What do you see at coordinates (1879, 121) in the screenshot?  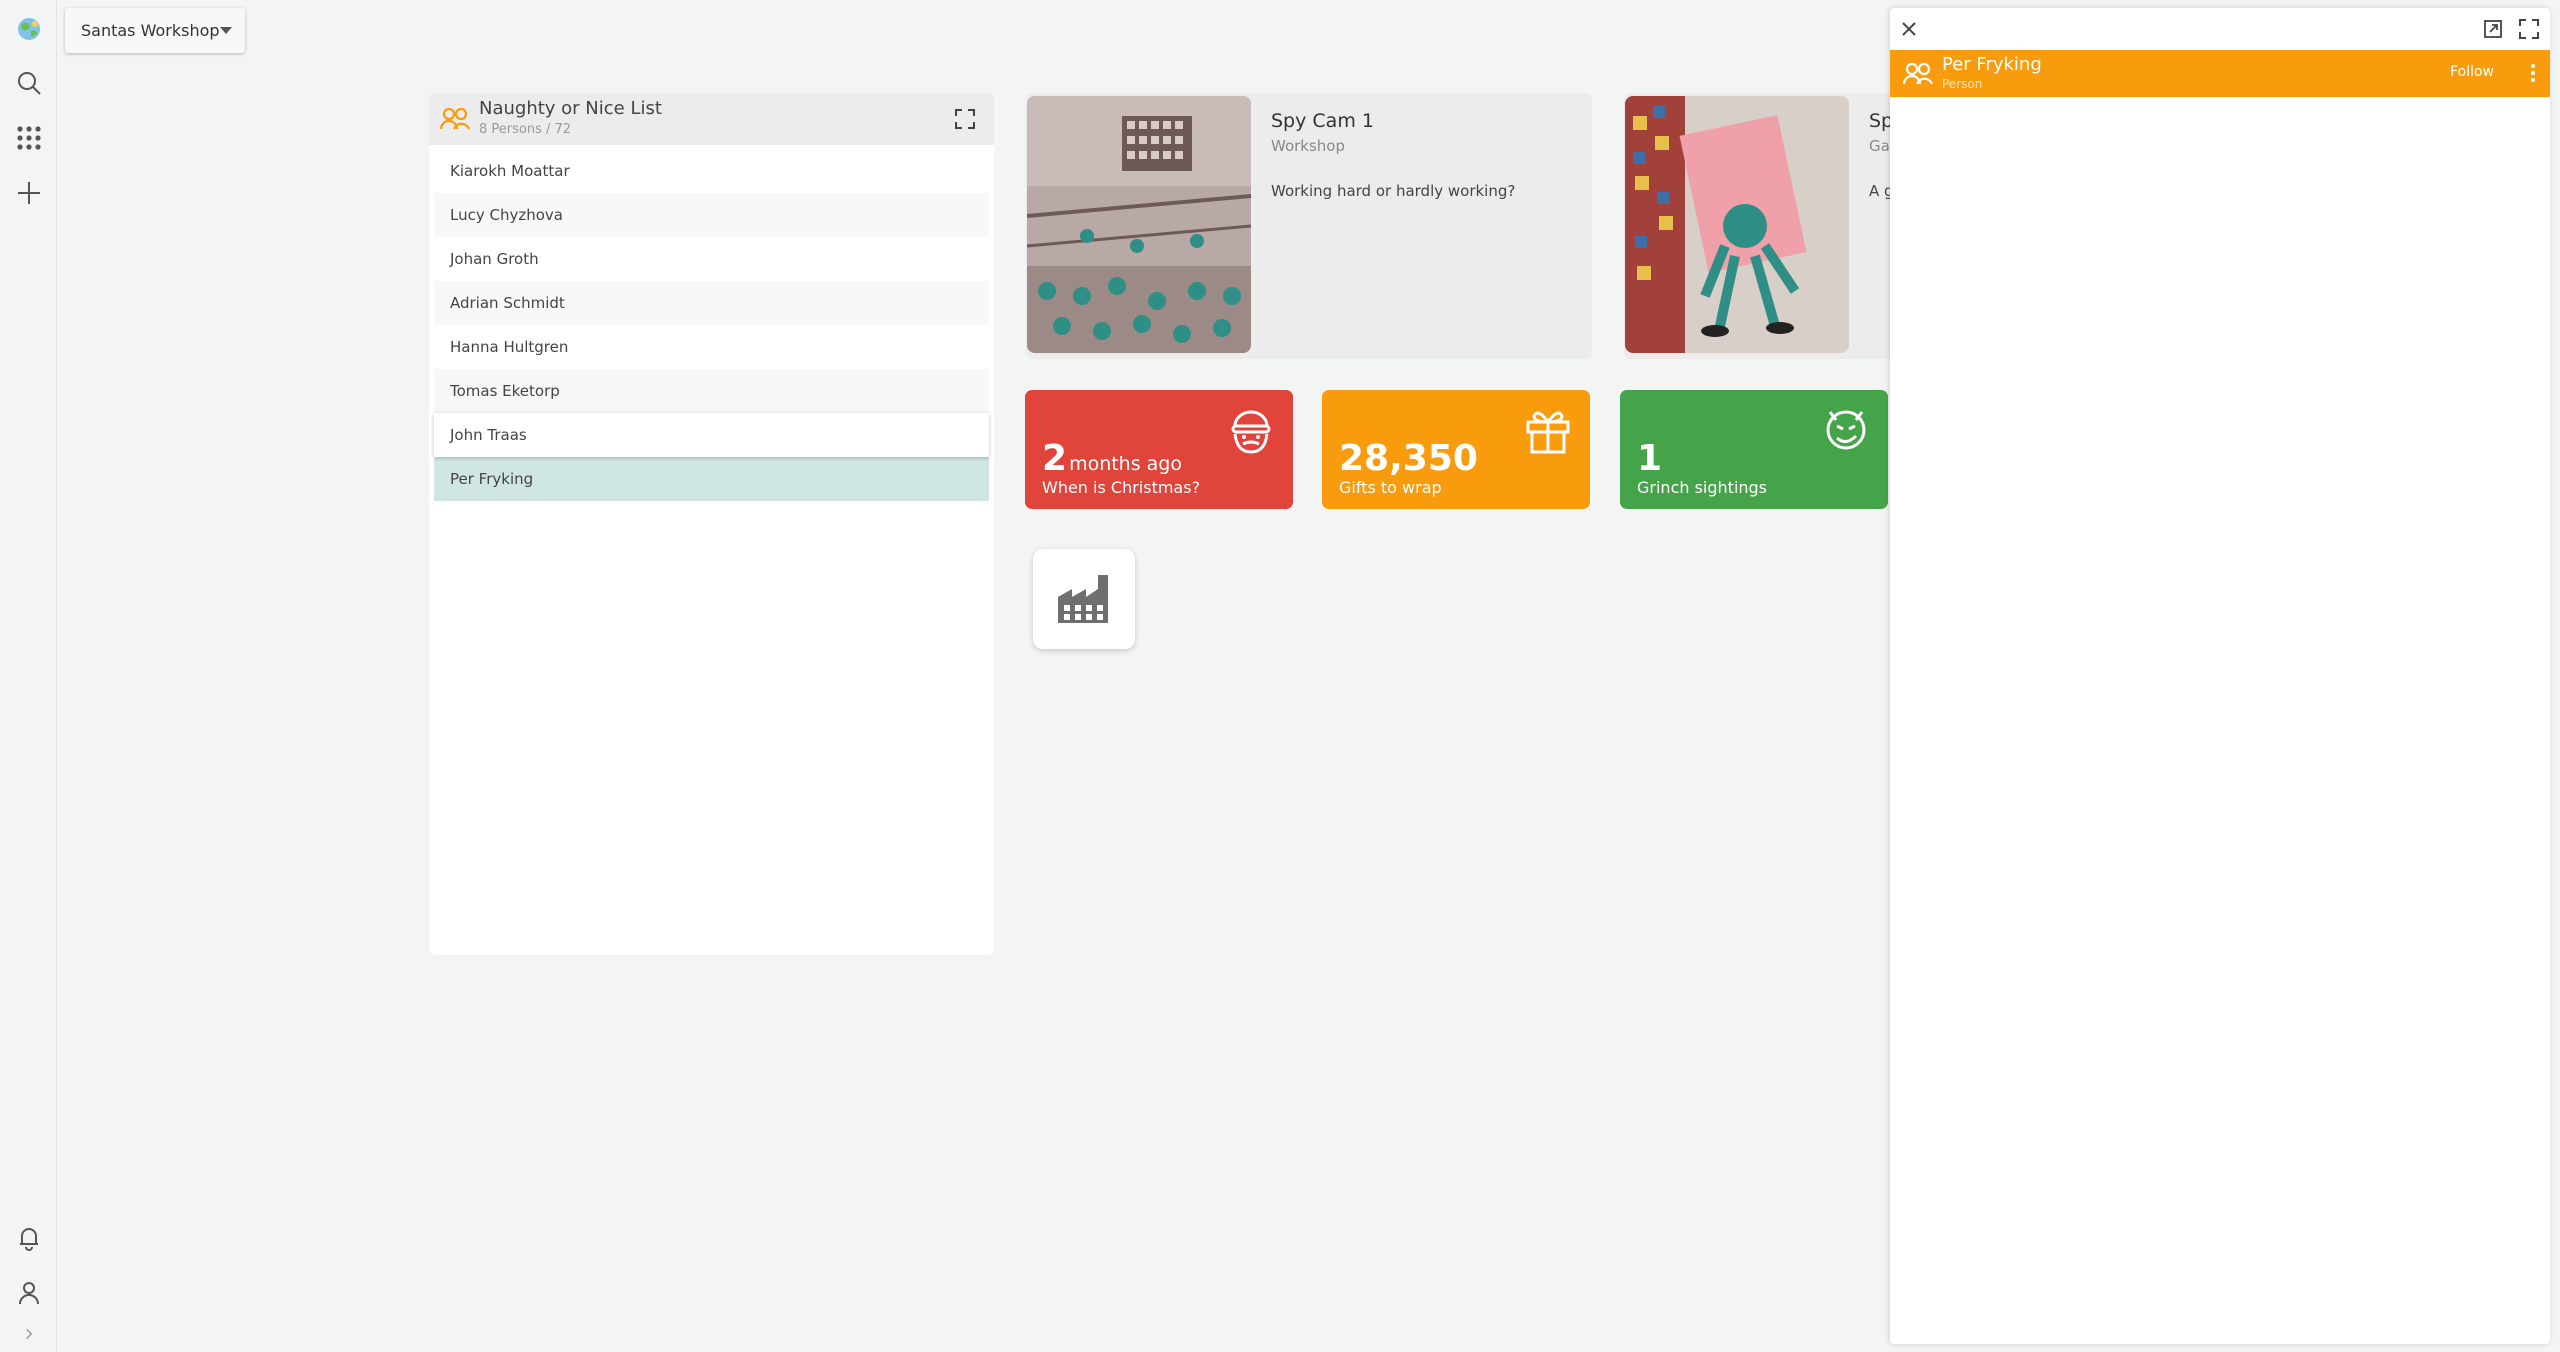 I see `cam-title: Sp` at bounding box center [1879, 121].